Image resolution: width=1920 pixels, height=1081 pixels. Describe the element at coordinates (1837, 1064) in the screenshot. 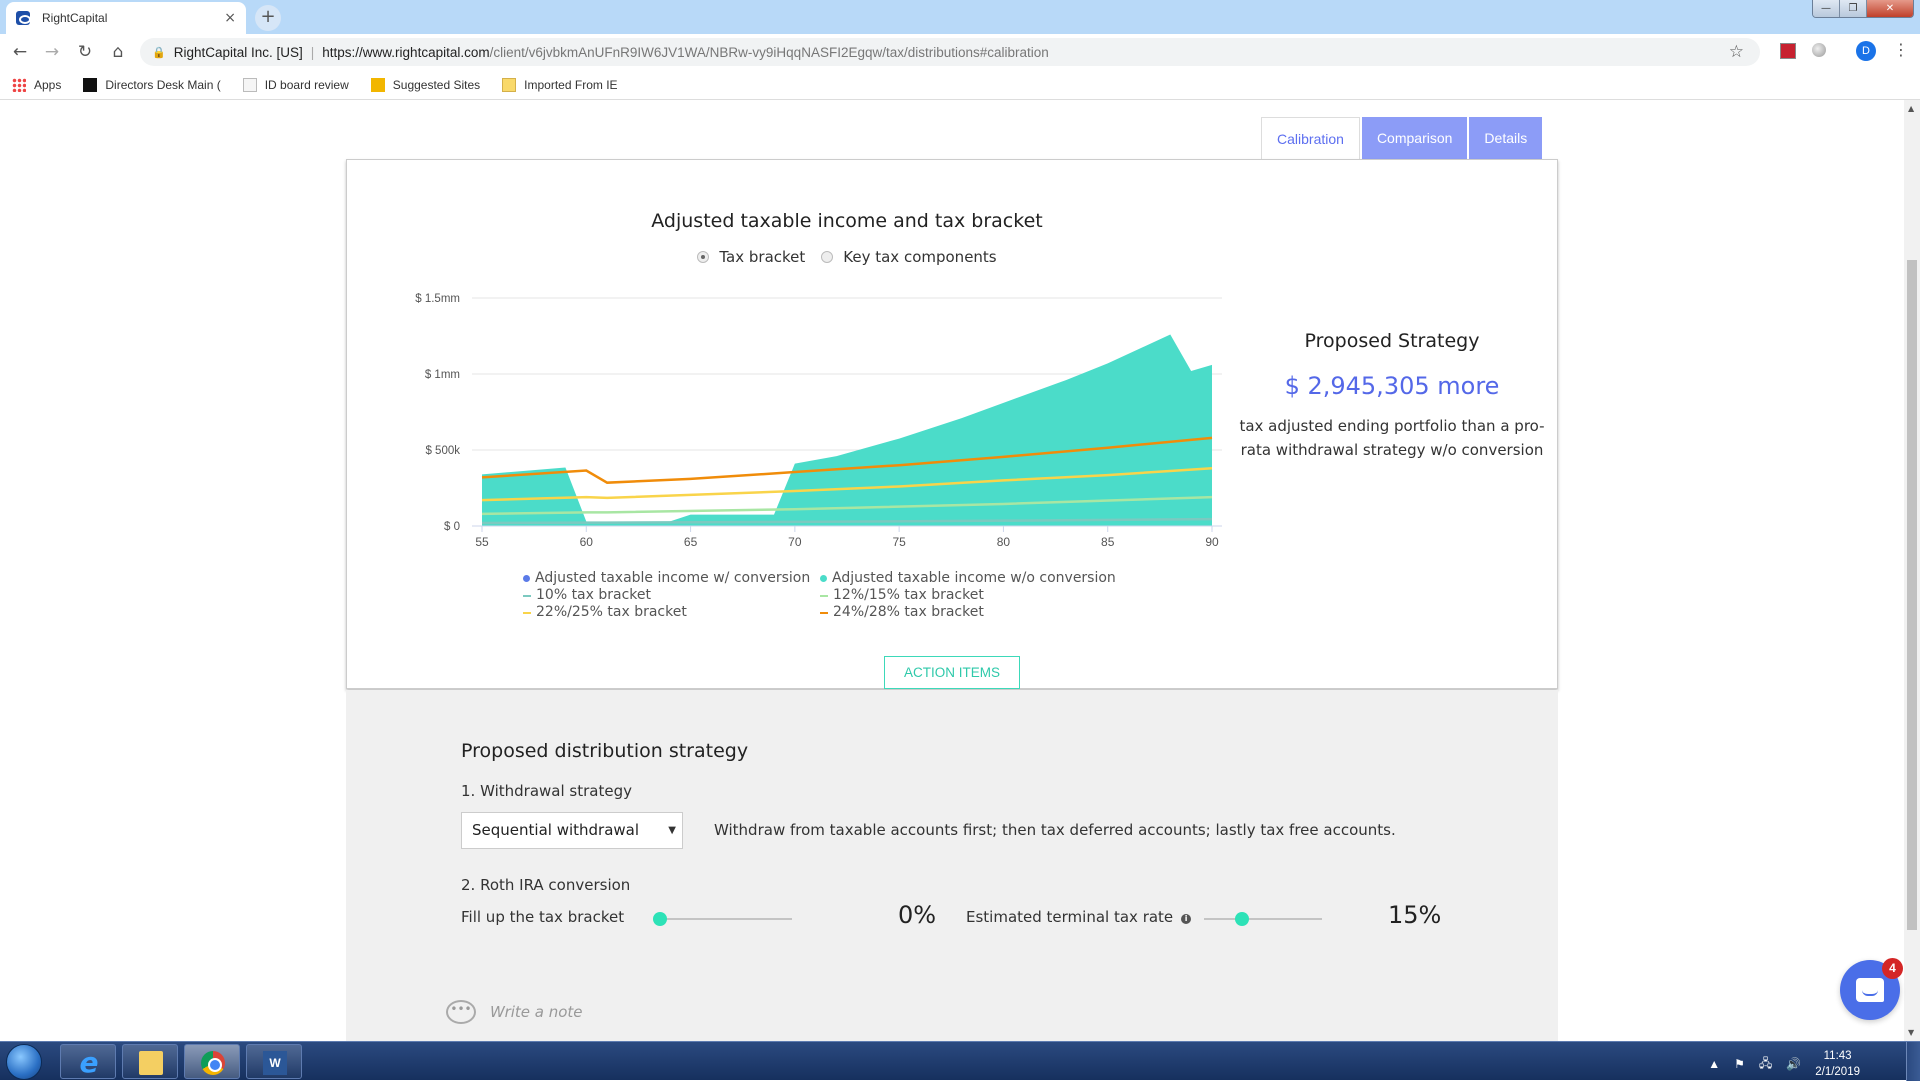

I see `system-clock: 11:43 2/1/2019` at that location.